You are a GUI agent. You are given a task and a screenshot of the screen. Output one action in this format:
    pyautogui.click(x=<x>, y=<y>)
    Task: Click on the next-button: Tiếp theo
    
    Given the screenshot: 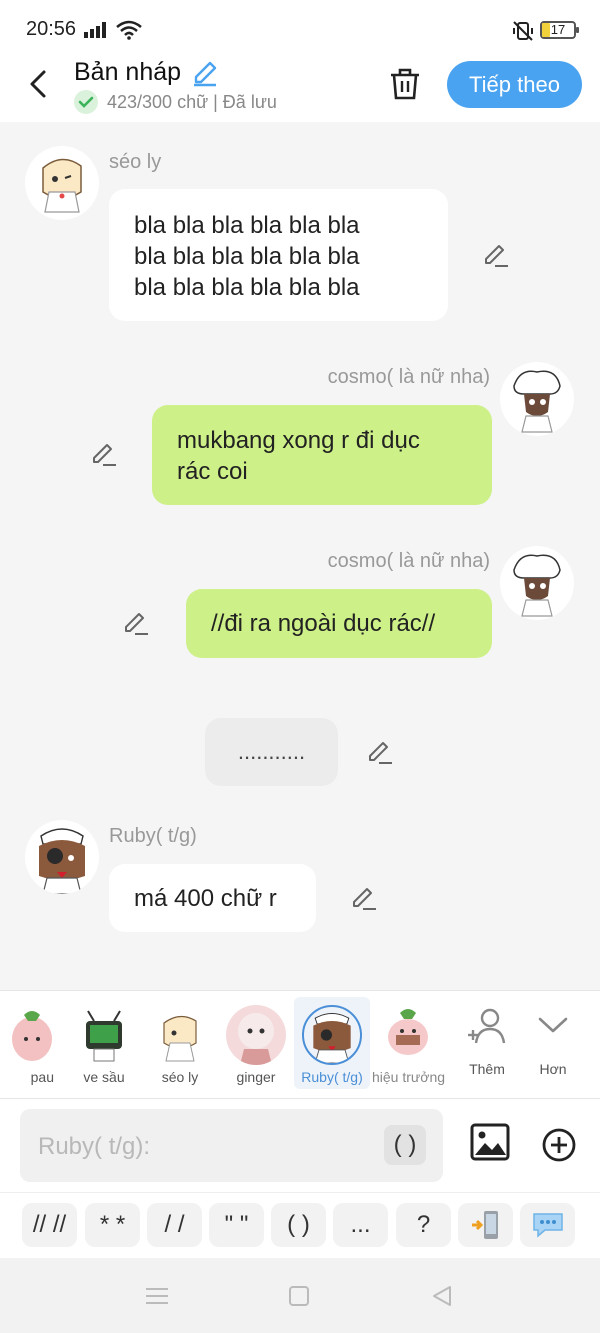 What is the action you would take?
    pyautogui.click(x=514, y=84)
    